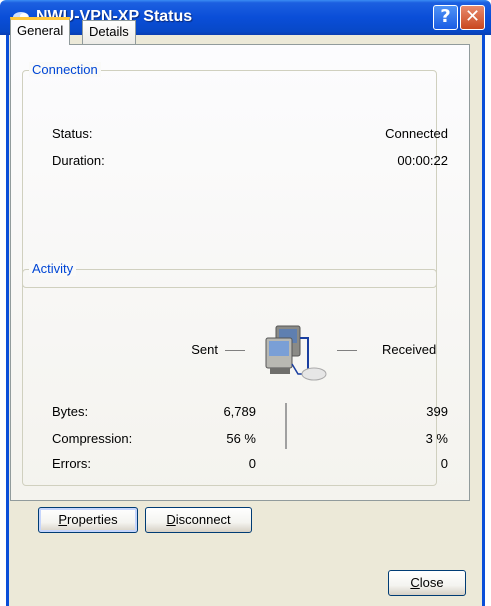  I want to click on tab-general: General, so click(40, 31).